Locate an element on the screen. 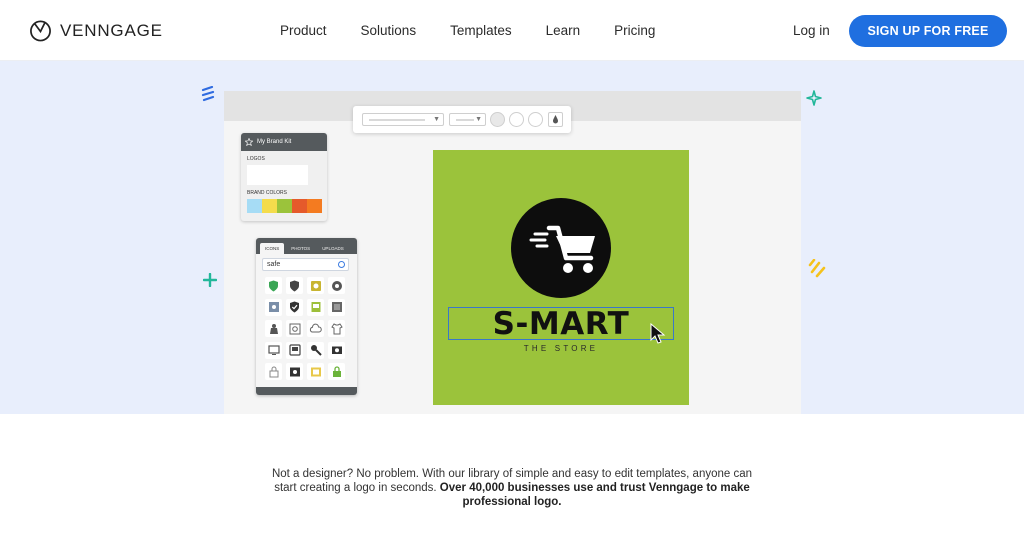  logo-placeholder is located at coordinates (277, 175).